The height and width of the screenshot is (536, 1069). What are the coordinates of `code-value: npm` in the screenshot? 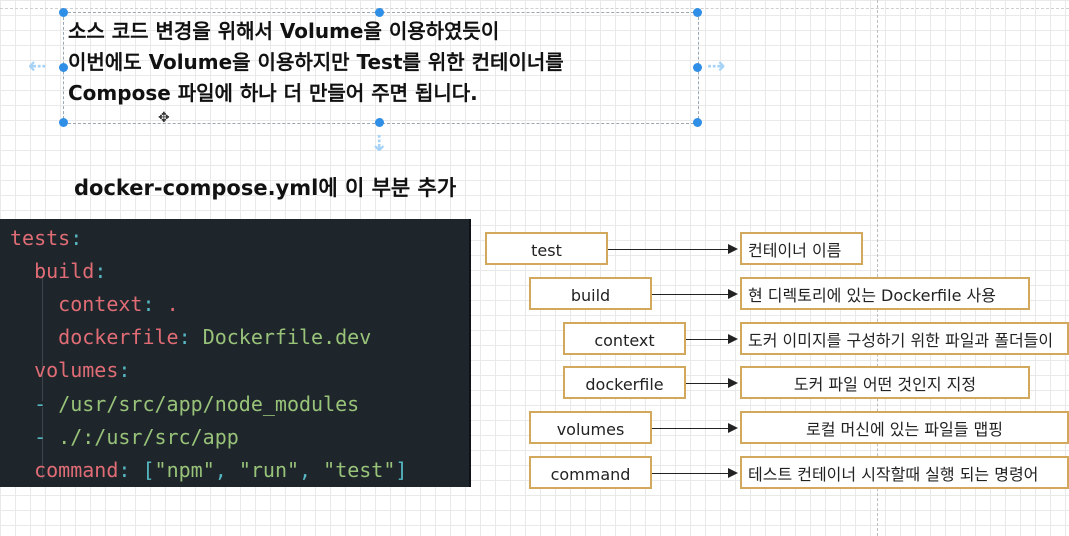 It's located at (184, 470).